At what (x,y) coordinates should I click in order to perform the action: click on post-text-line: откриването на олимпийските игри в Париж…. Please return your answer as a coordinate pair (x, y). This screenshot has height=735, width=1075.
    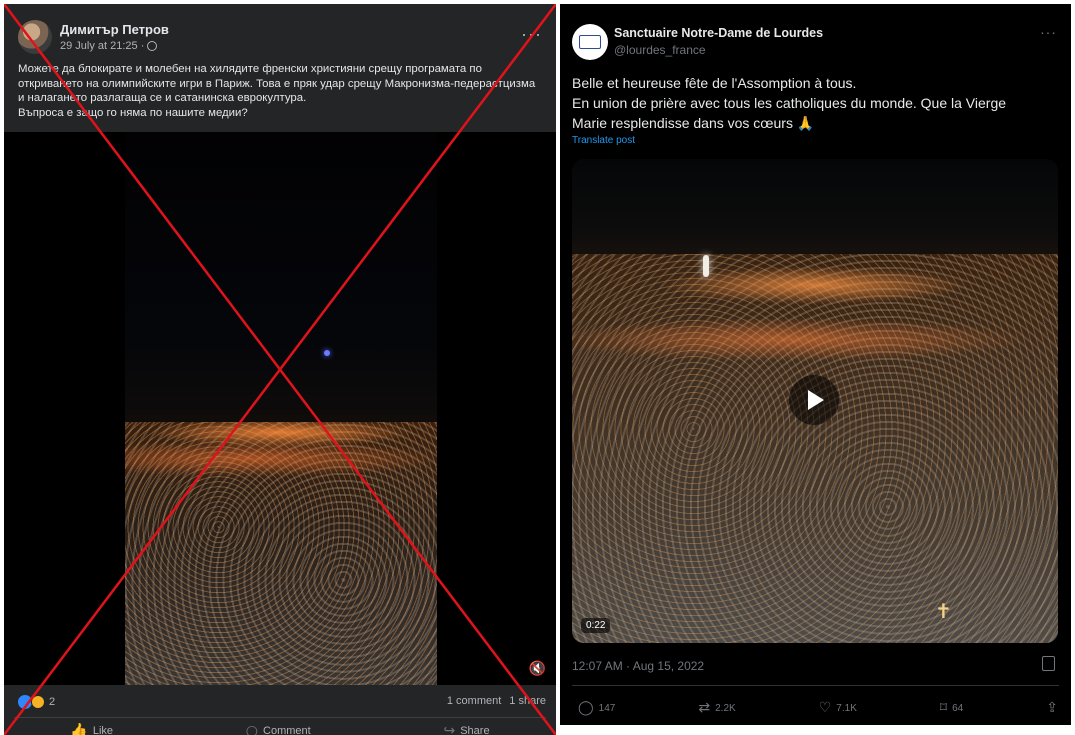
    Looking at the image, I should click on (277, 83).